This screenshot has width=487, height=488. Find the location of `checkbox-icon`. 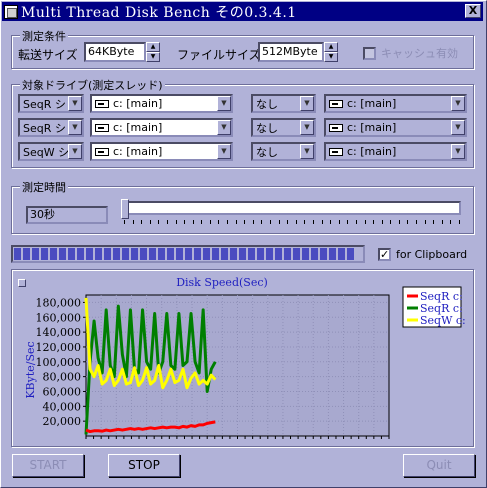

checkbox-icon is located at coordinates (369, 53).